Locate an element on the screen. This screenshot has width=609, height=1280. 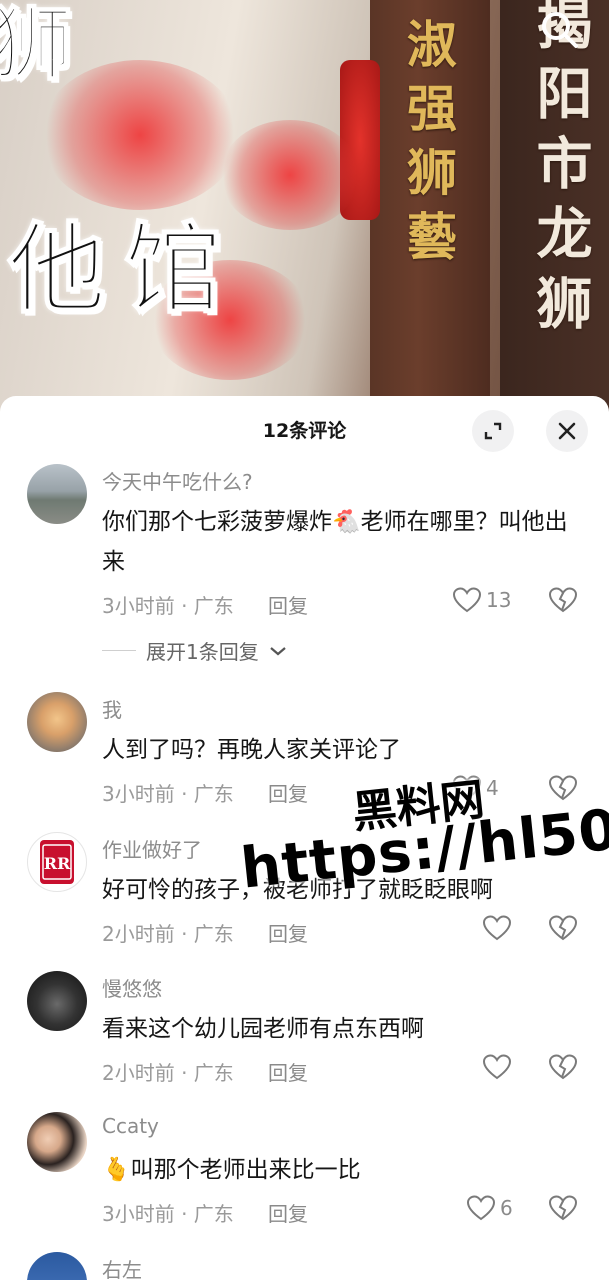
comment-count-title: 12条评论 is located at coordinates (304, 431).